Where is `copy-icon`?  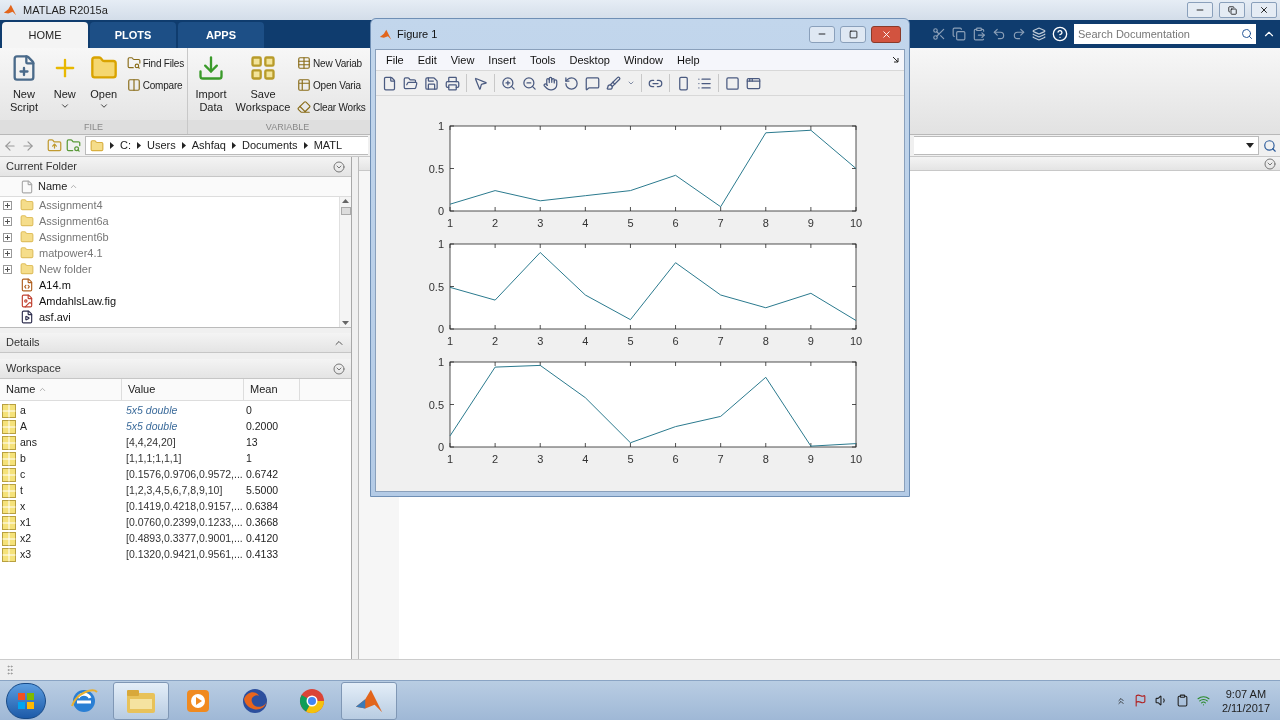 copy-icon is located at coordinates (959, 34).